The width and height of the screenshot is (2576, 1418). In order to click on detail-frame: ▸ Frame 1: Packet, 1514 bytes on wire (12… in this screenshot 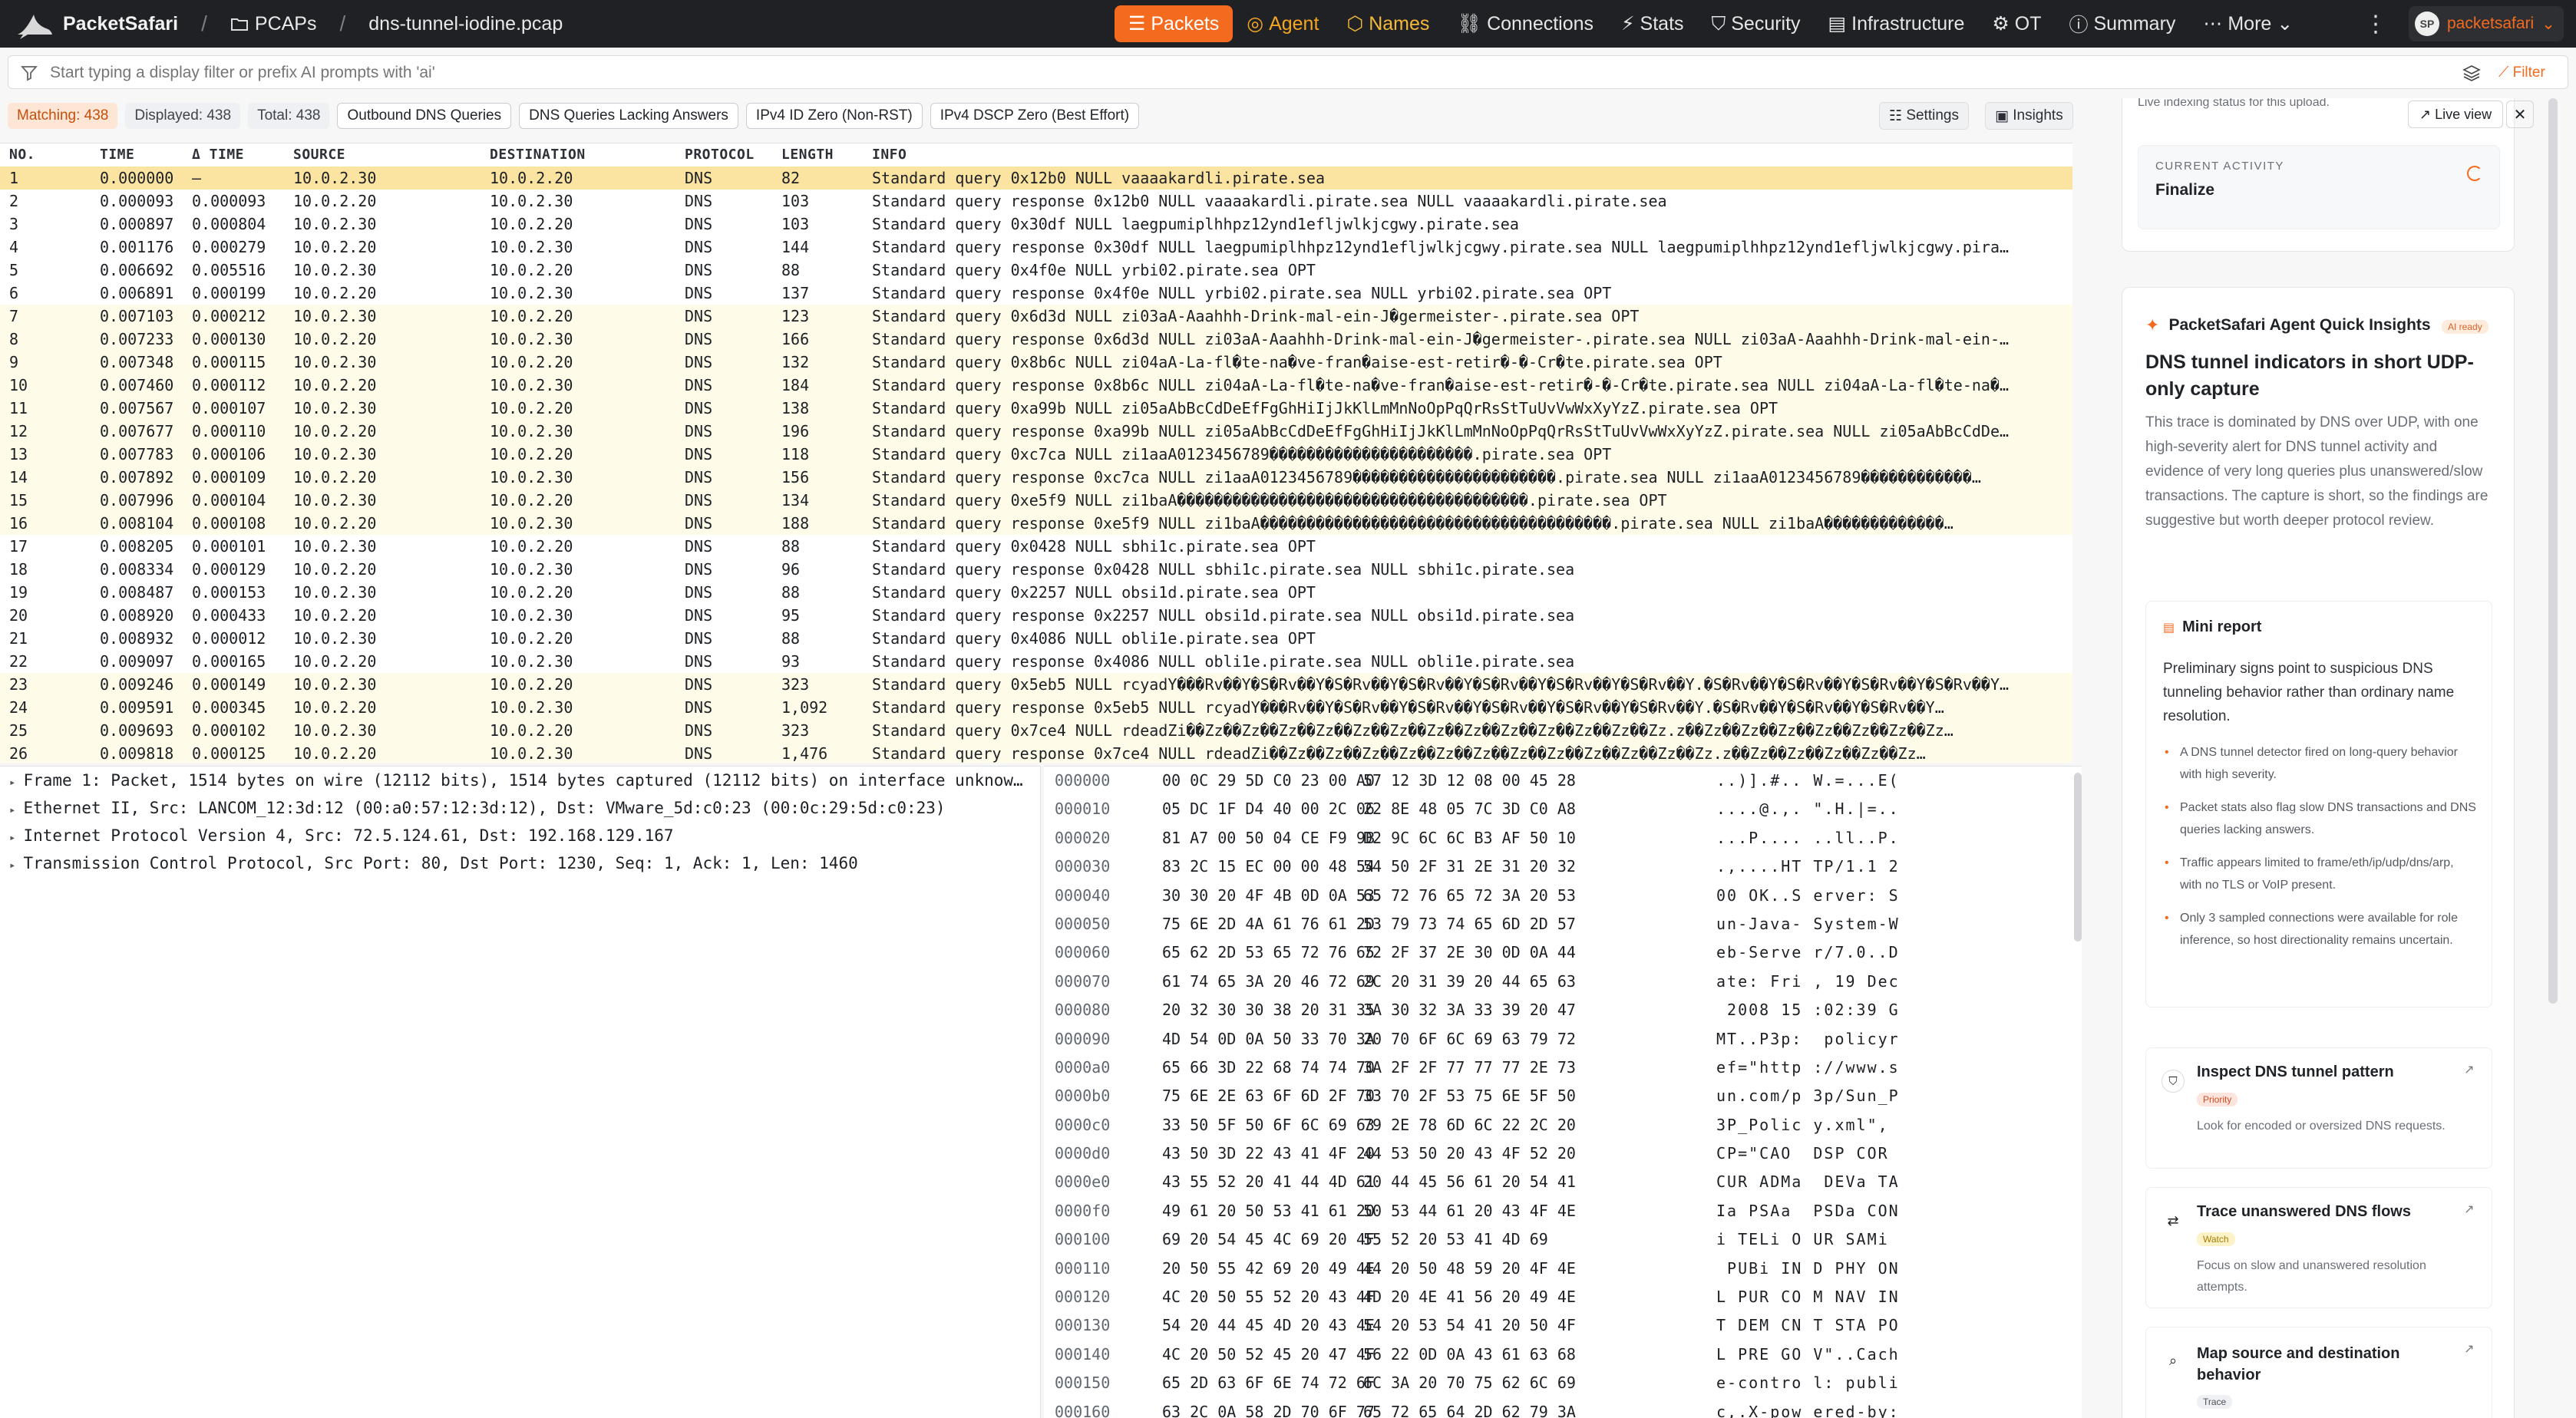, I will do `click(520, 780)`.